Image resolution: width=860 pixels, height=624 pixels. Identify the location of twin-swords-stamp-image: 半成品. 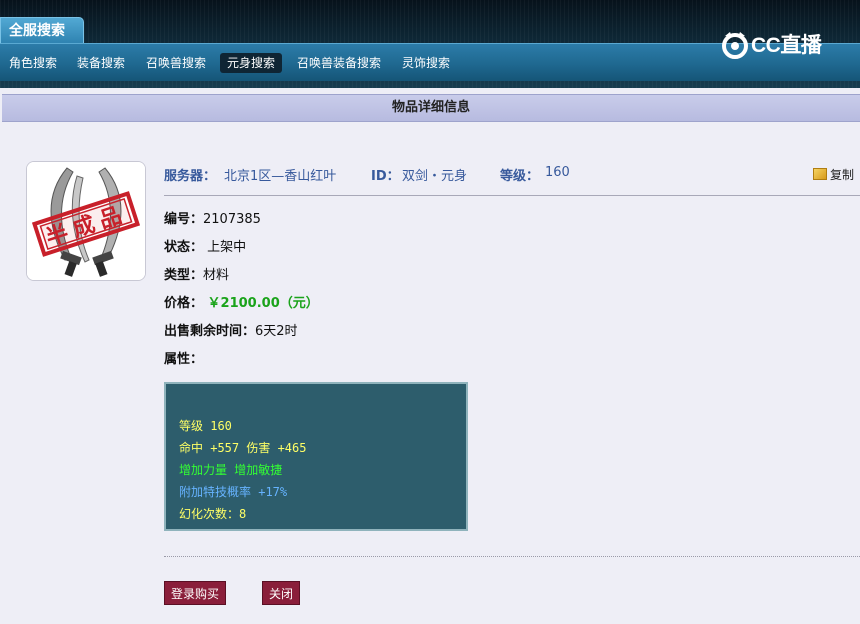
(86, 221).